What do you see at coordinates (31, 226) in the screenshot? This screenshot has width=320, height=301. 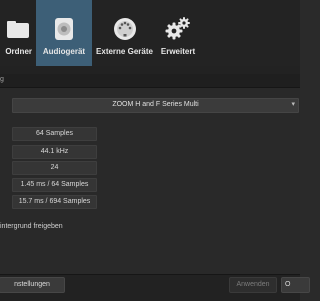 I see `background-release-option: intergrund freigeben` at bounding box center [31, 226].